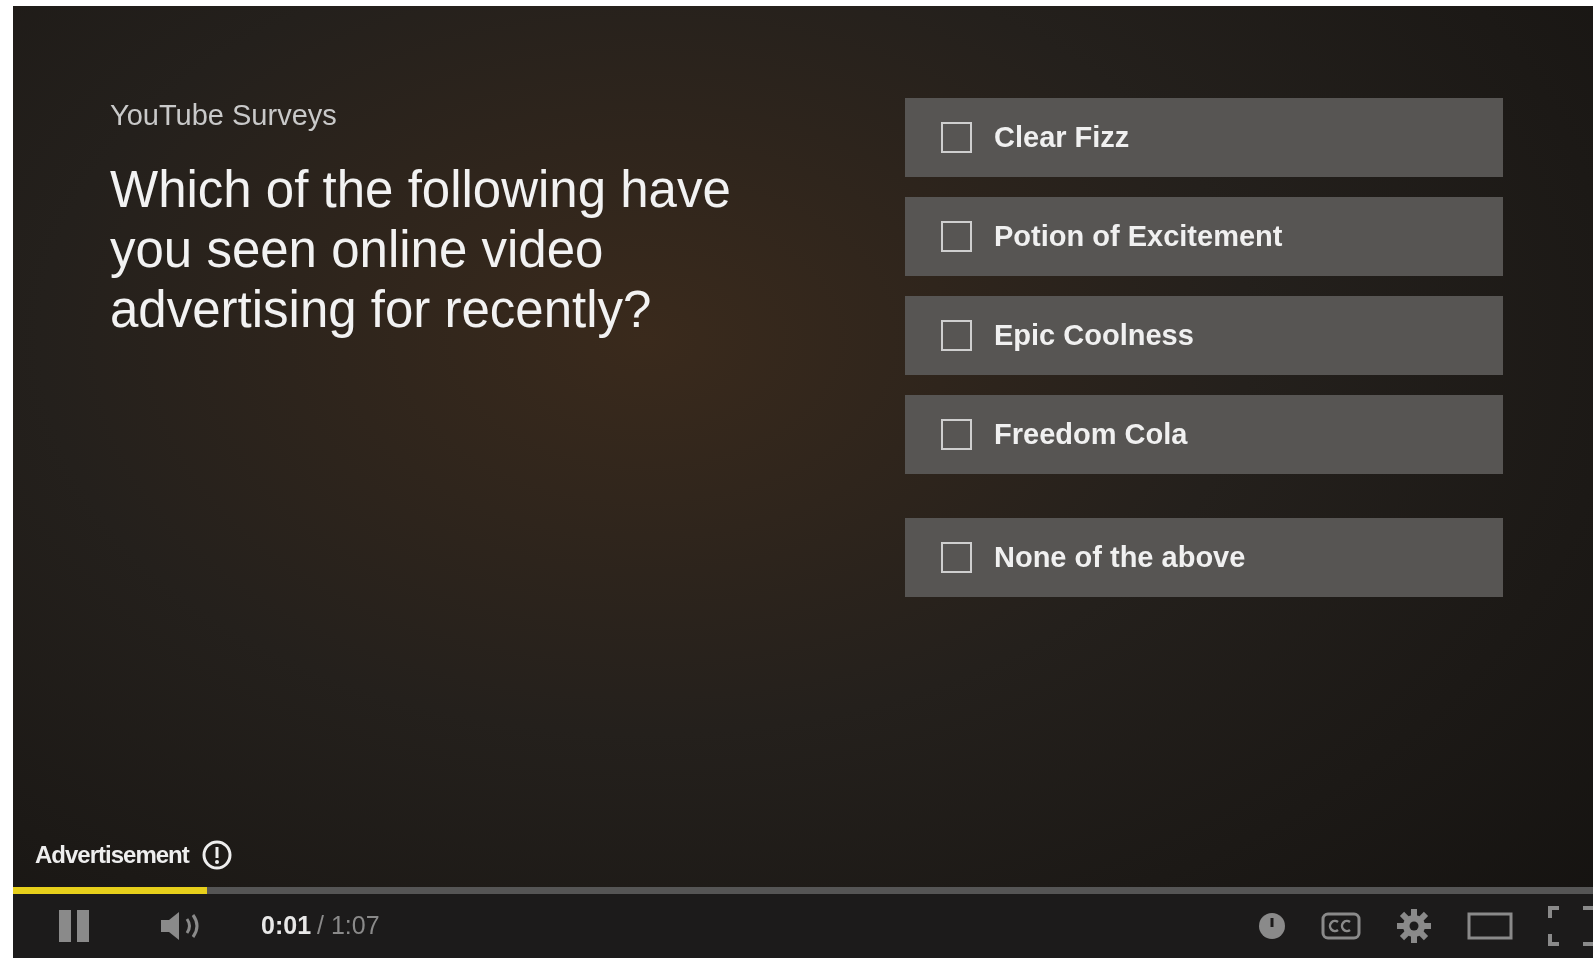  I want to click on info-icon, so click(216, 855).